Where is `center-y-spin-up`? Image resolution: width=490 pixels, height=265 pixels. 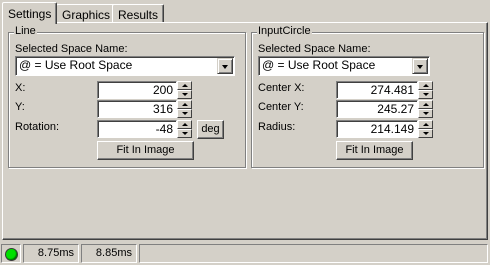 center-y-spin-up is located at coordinates (425, 104).